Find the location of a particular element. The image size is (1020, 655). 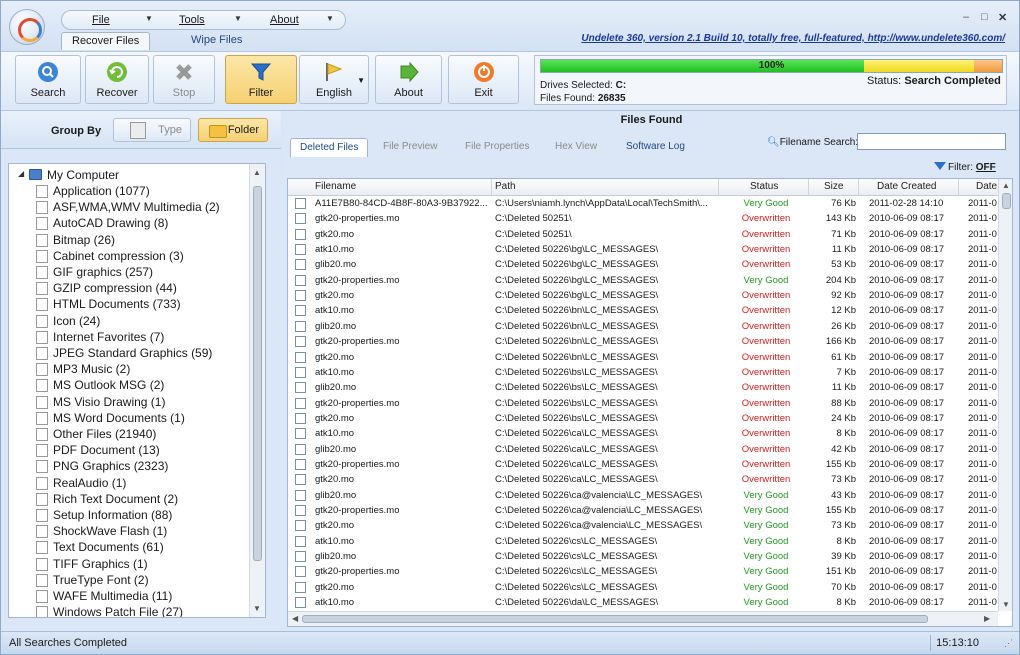

tree-expand-icon: ◢ is located at coordinates (21, 173).